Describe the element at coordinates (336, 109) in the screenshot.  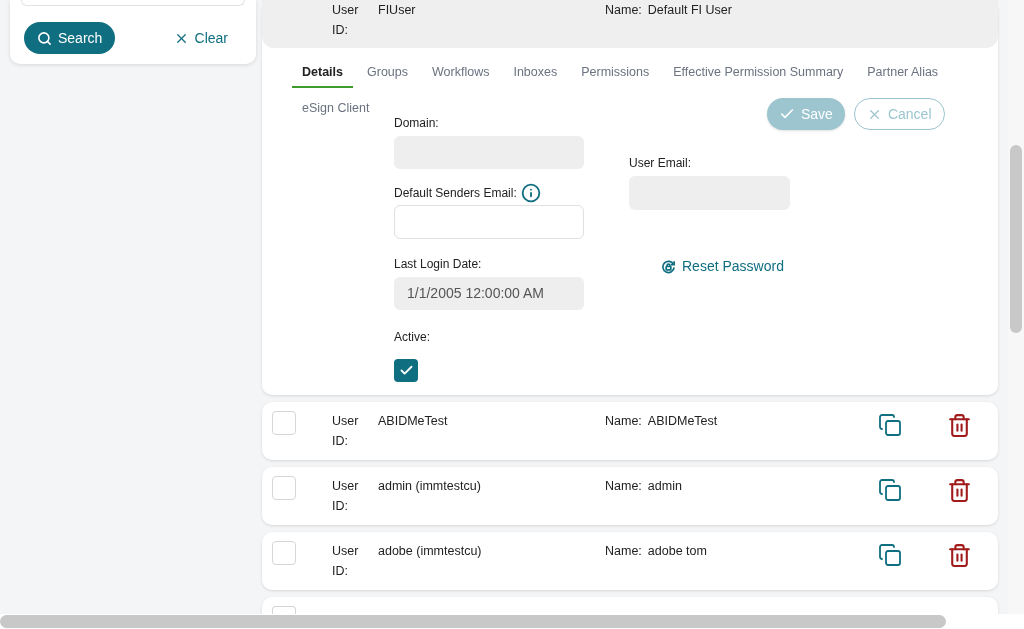
I see `tab: eSign Client` at that location.